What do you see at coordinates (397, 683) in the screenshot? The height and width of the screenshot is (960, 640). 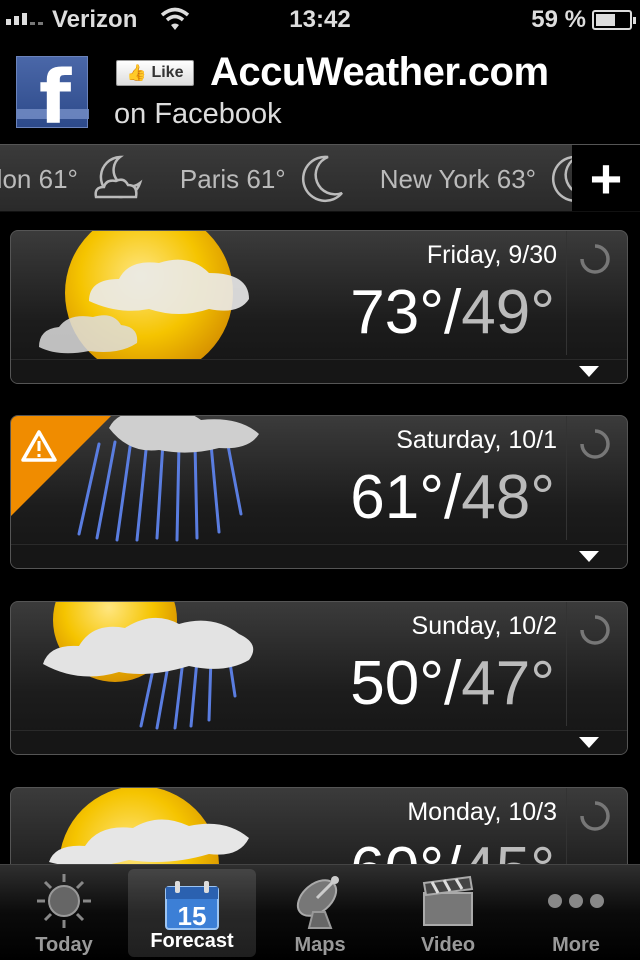 I see `high-temp: 50°` at bounding box center [397, 683].